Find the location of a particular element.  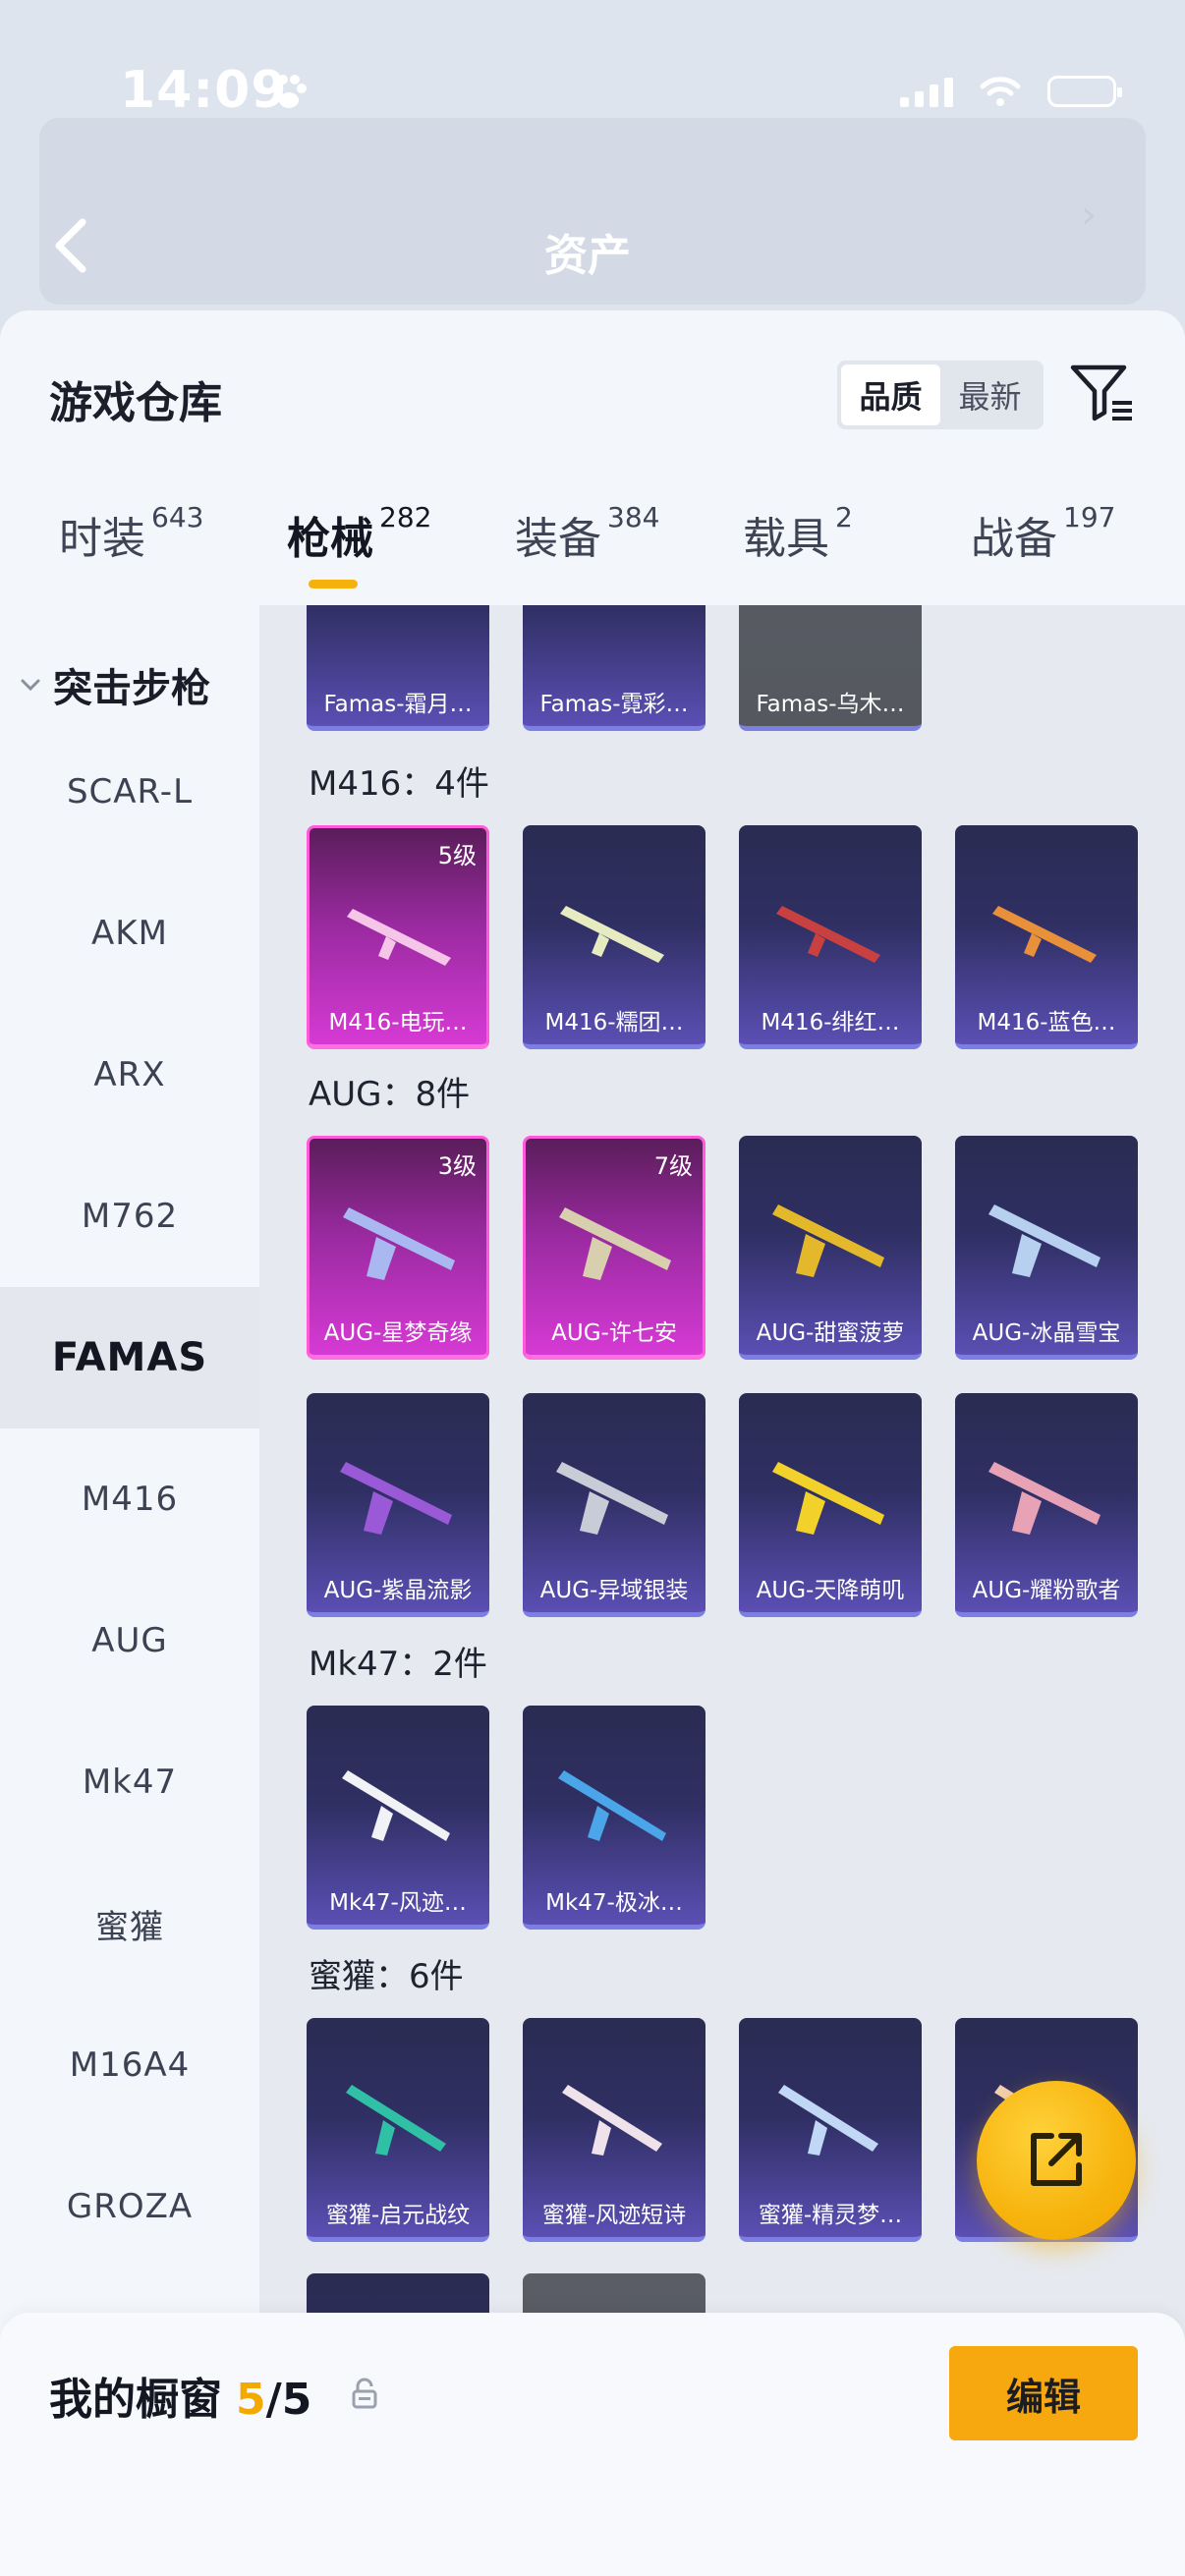

tab-count: 643 is located at coordinates (178, 517).